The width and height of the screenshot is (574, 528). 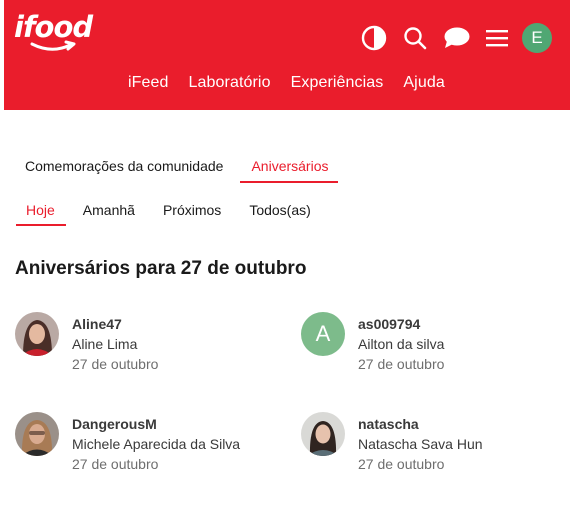 What do you see at coordinates (337, 83) in the screenshot?
I see `nav-experiencias: Experiências` at bounding box center [337, 83].